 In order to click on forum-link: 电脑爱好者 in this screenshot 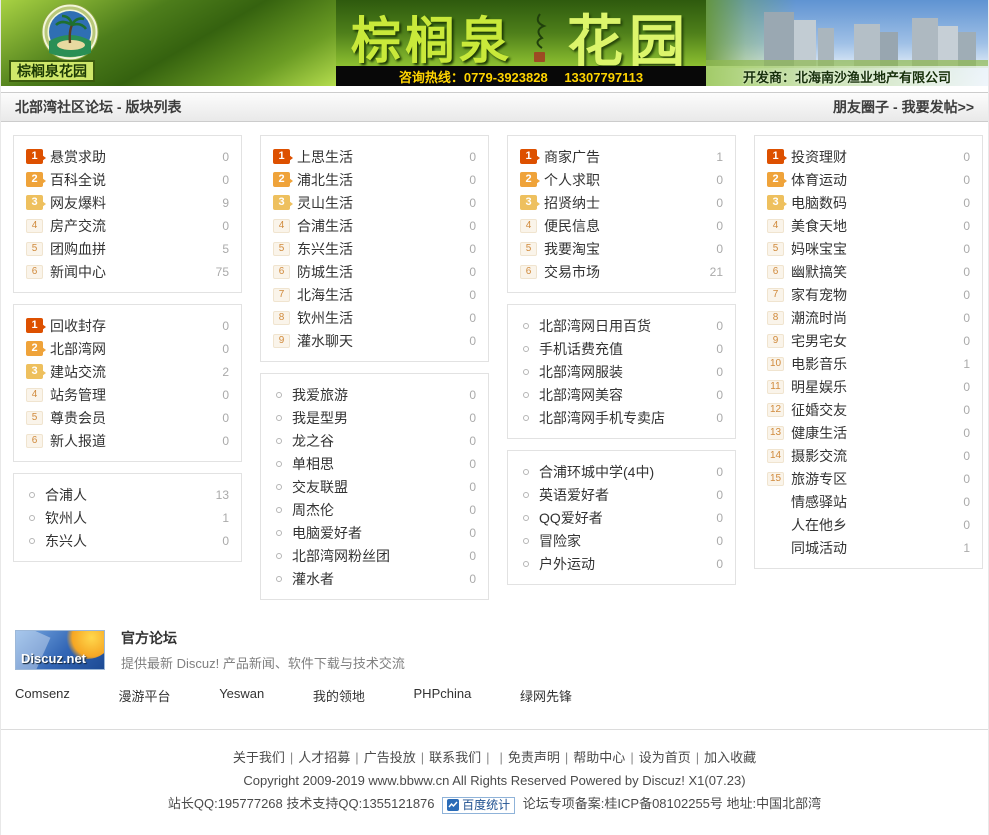, I will do `click(380, 533)`.